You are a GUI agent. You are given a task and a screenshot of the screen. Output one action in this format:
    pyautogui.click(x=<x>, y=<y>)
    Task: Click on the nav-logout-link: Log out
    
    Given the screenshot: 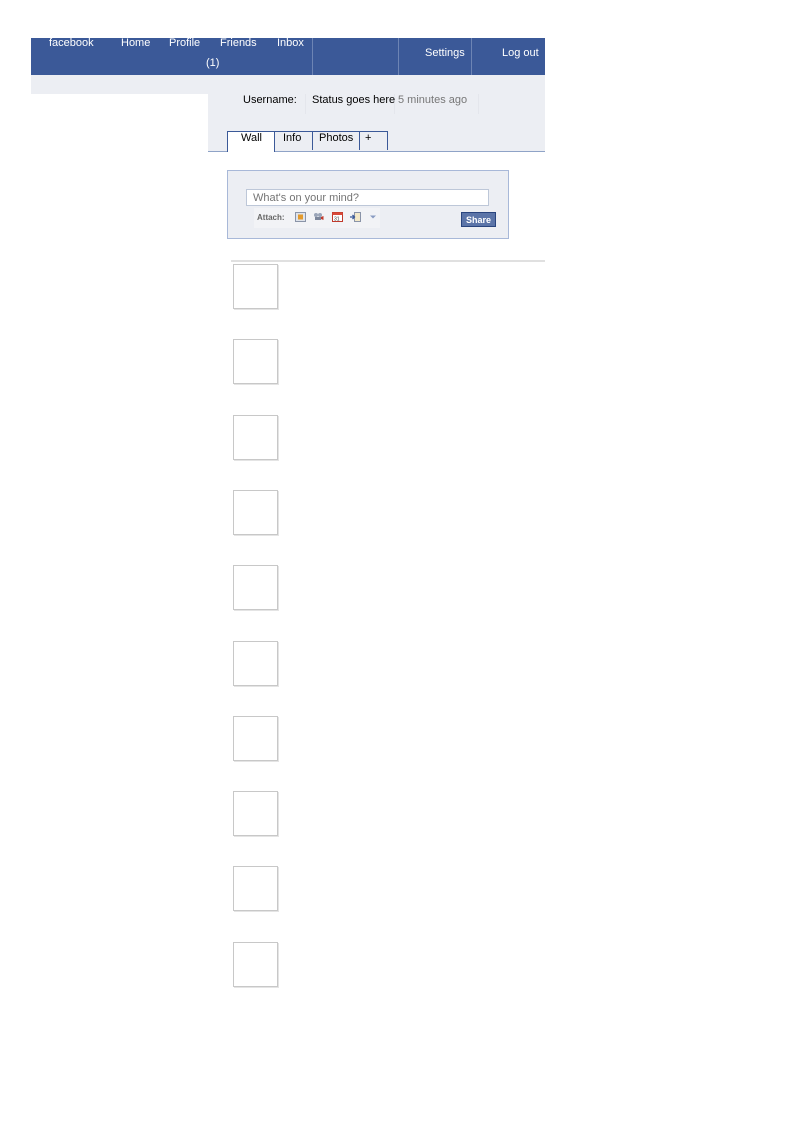 What is the action you would take?
    pyautogui.click(x=520, y=53)
    